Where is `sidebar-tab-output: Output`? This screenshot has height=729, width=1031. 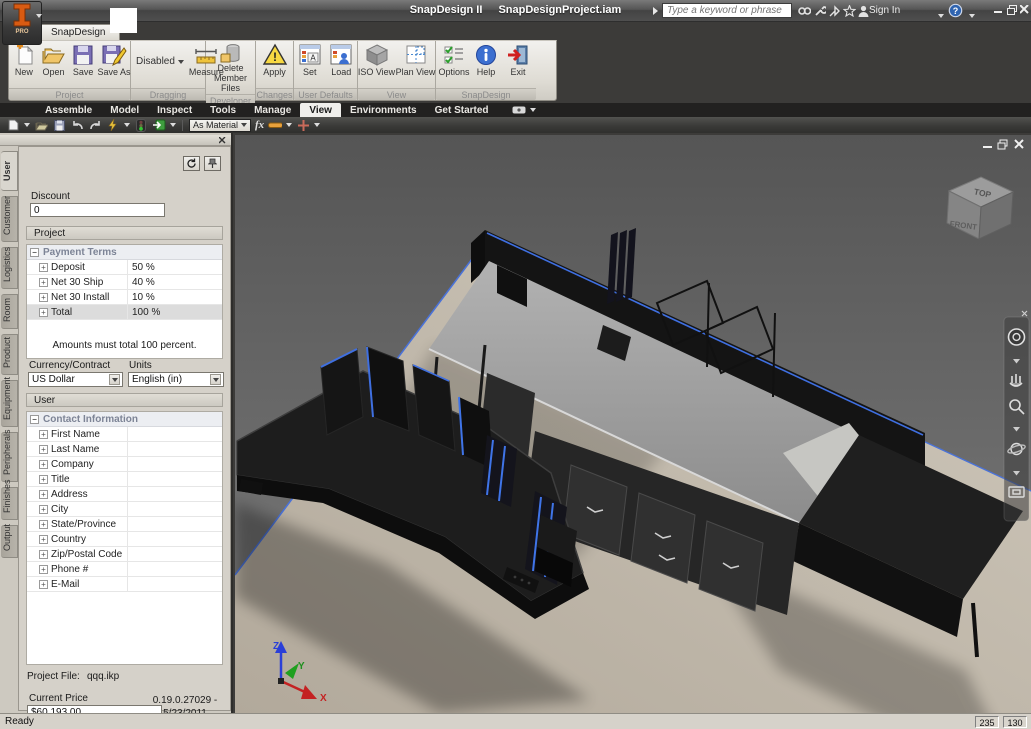
sidebar-tab-output: Output is located at coordinates (9, 541).